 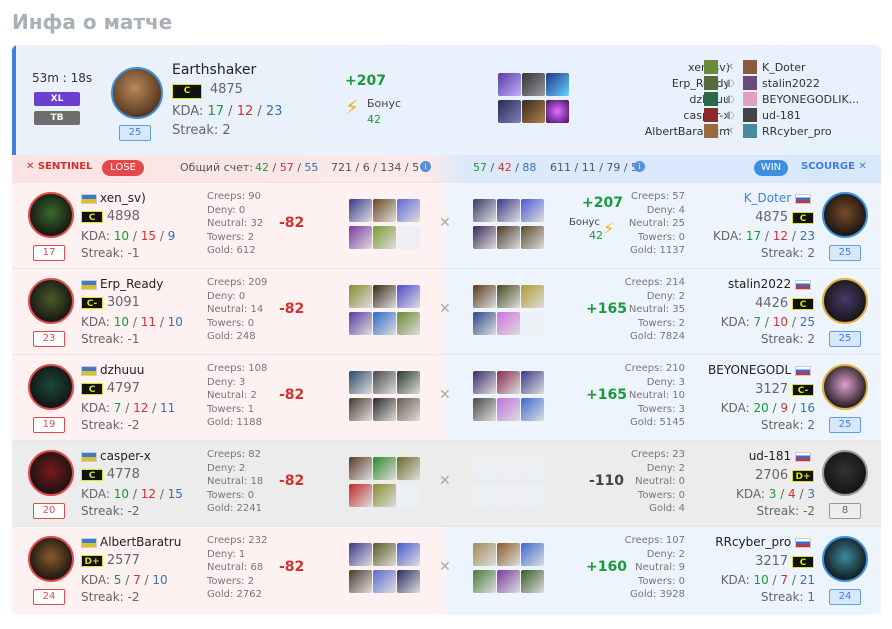 What do you see at coordinates (711, 99) in the screenshot?
I see `sentinel-hero-icons` at bounding box center [711, 99].